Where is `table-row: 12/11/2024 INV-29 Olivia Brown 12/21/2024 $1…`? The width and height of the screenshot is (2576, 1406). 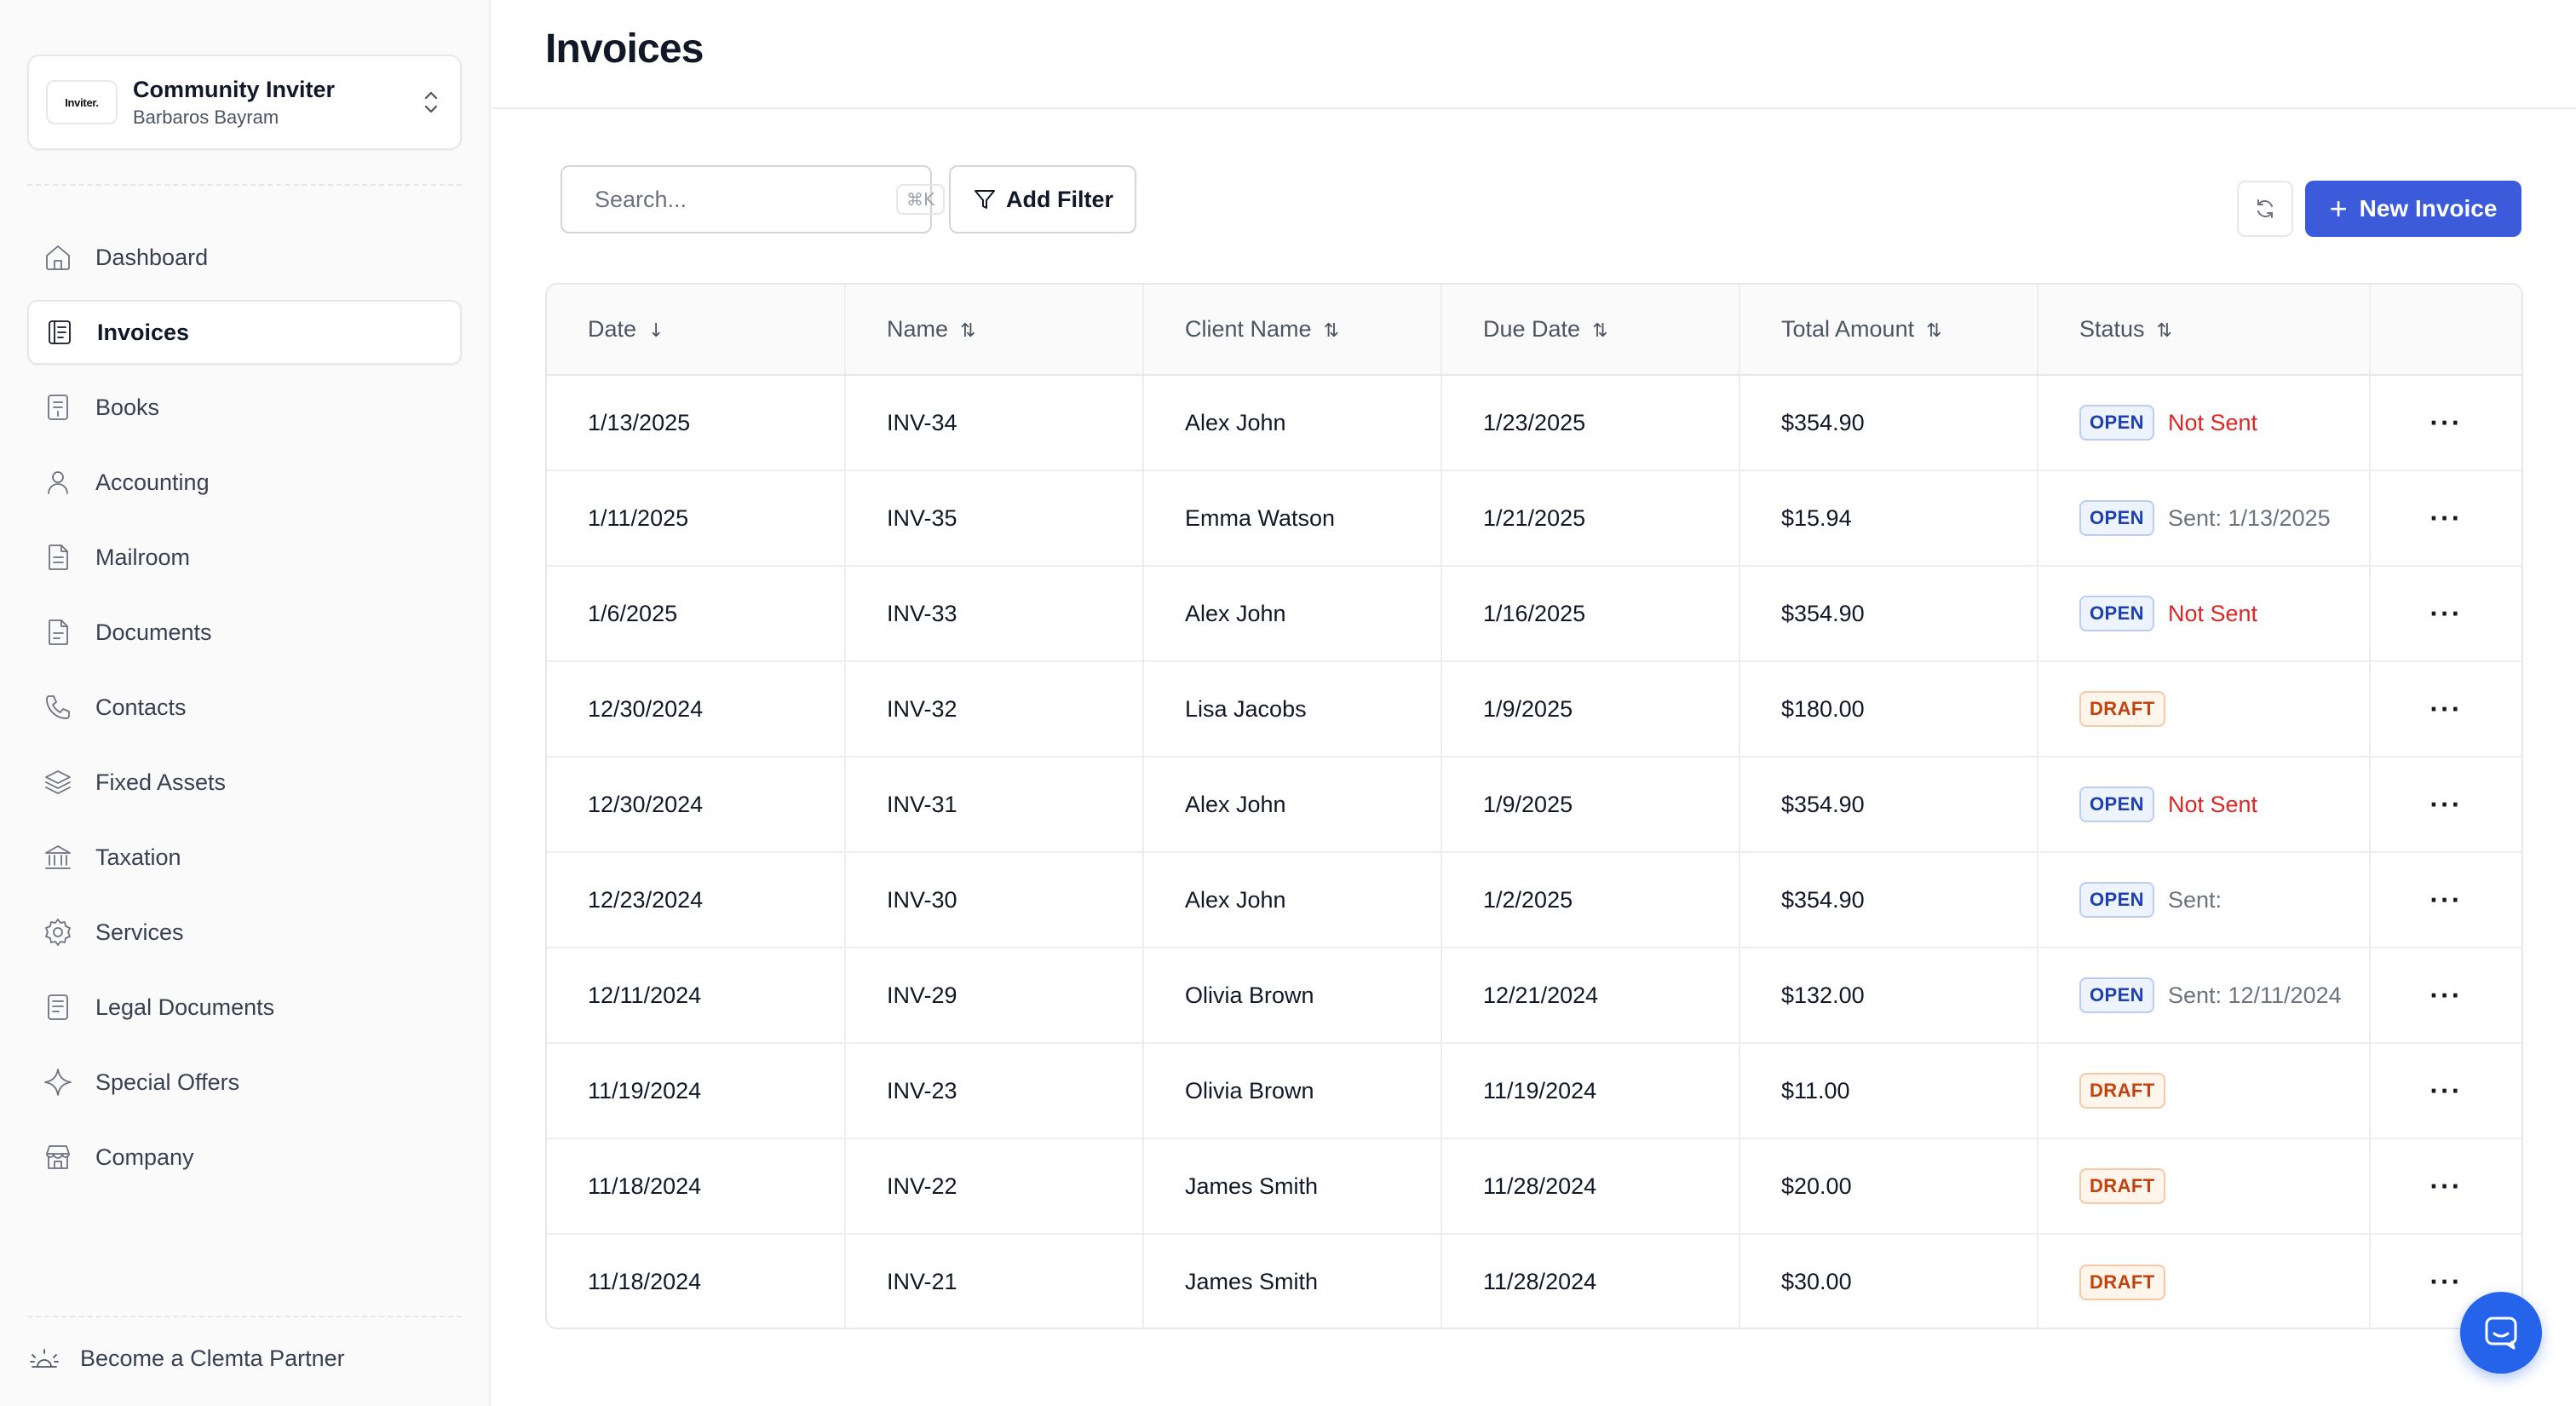 table-row: 12/11/2024 INV-29 Olivia Brown 12/21/2024 $1… is located at coordinates (1534, 996).